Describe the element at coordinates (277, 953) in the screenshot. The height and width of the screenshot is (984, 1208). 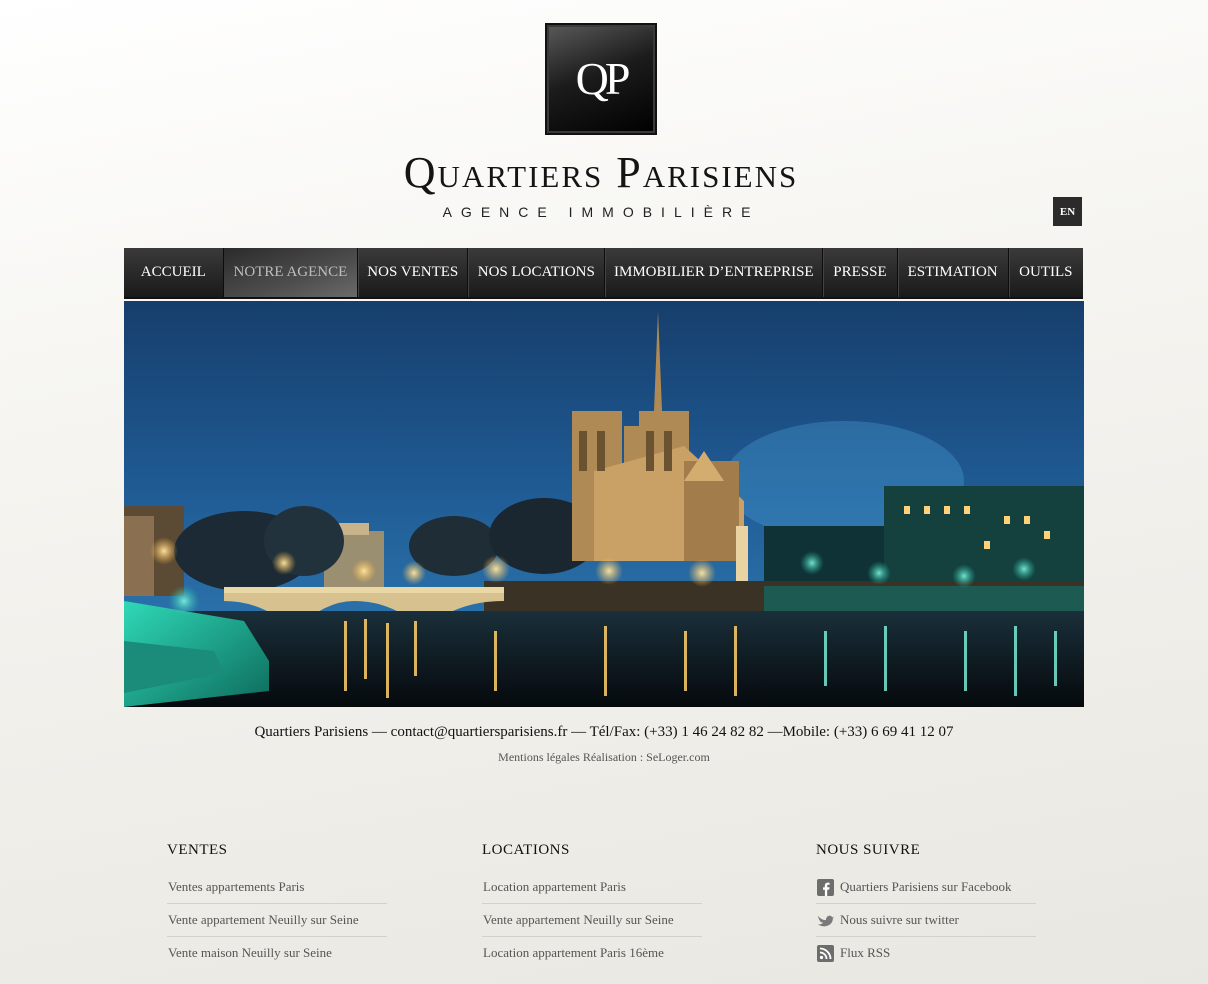
I see `footer-link: Vente maison Neuilly sur Seine` at that location.